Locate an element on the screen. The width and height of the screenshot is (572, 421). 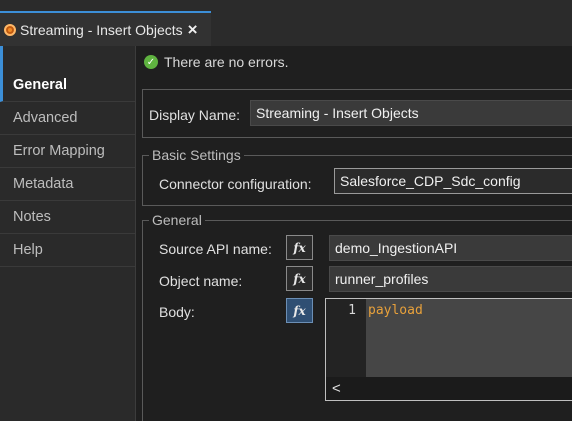
object-name-fx-toggle: fx is located at coordinates (299, 278).